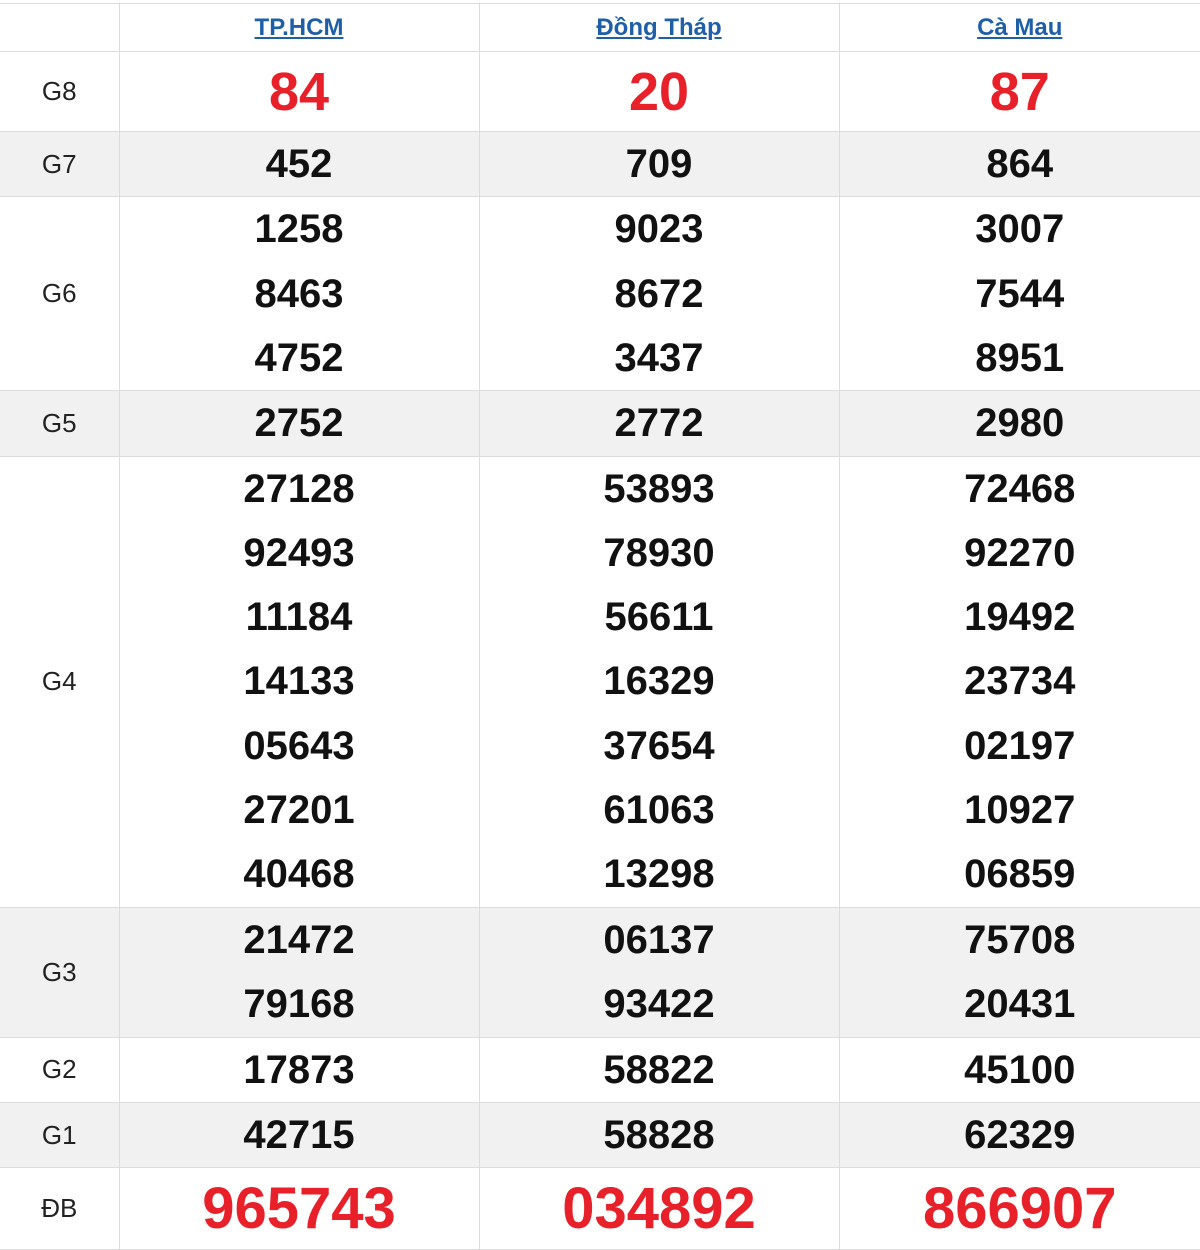 The height and width of the screenshot is (1250, 1200). Describe the element at coordinates (59, 164) in the screenshot. I see `prize-label-g7: G7` at that location.